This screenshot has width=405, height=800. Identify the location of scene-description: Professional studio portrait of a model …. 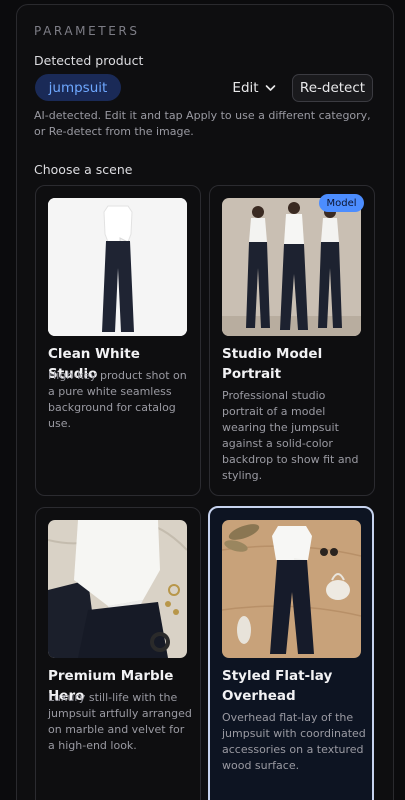
(290, 435).